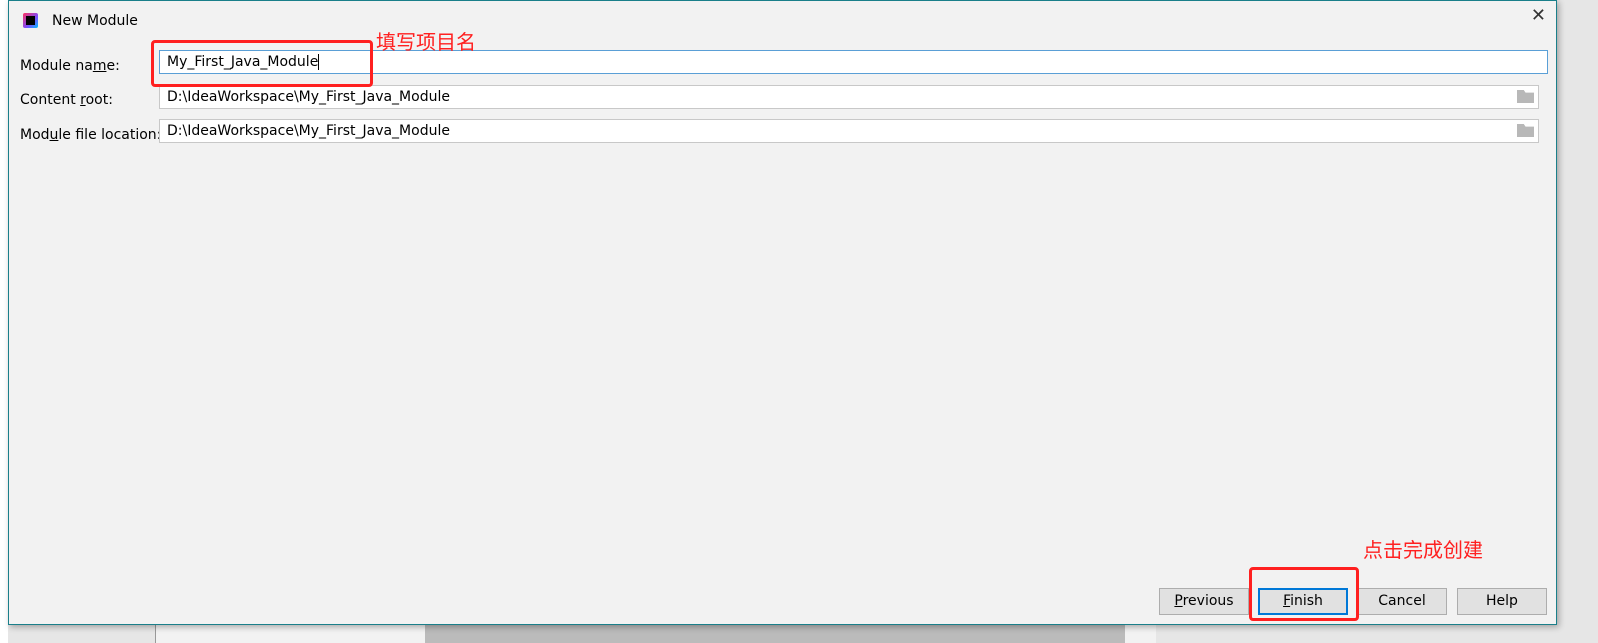 This screenshot has width=1598, height=643. I want to click on content-root-input: D:\IdeaWorkspace\My_First_Java_Module, so click(849, 97).